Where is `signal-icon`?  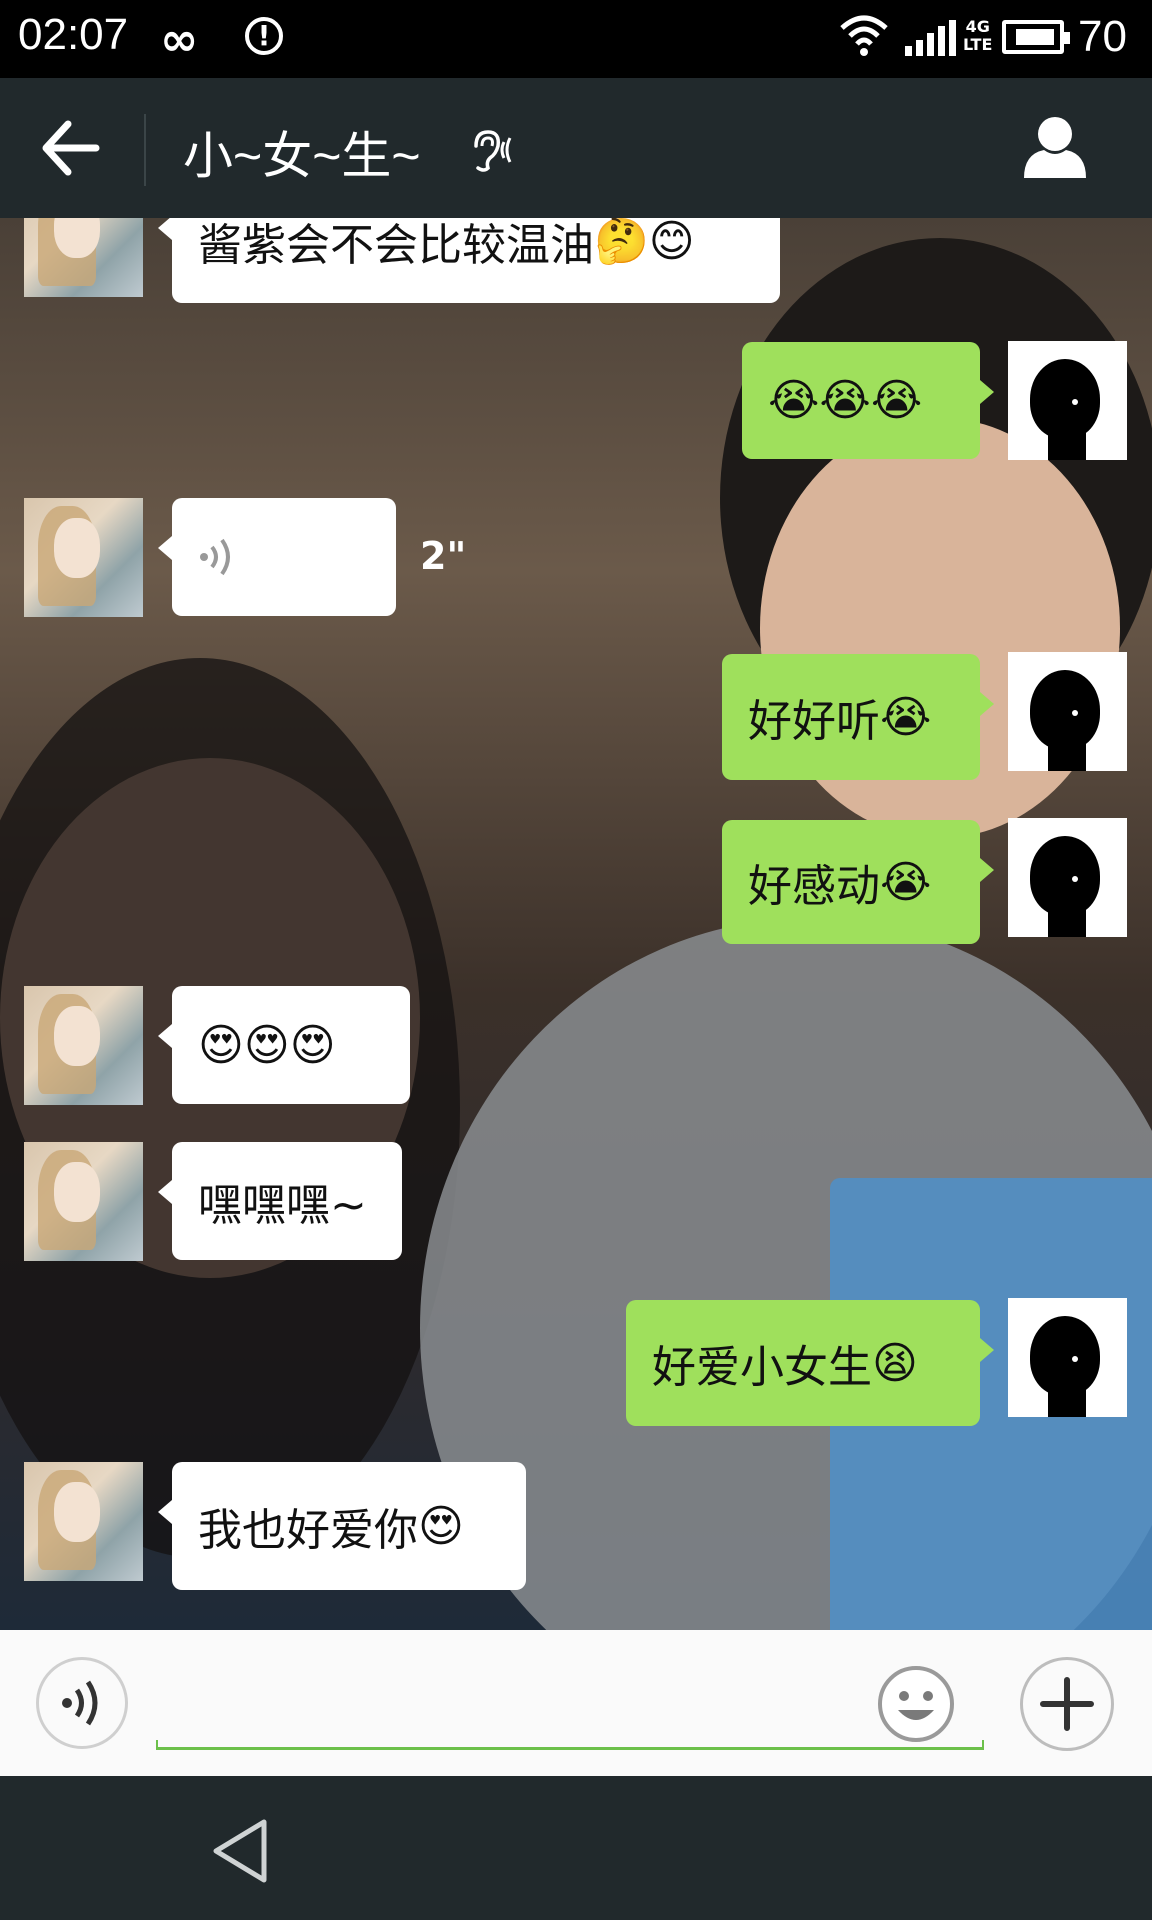
signal-icon is located at coordinates (930, 38).